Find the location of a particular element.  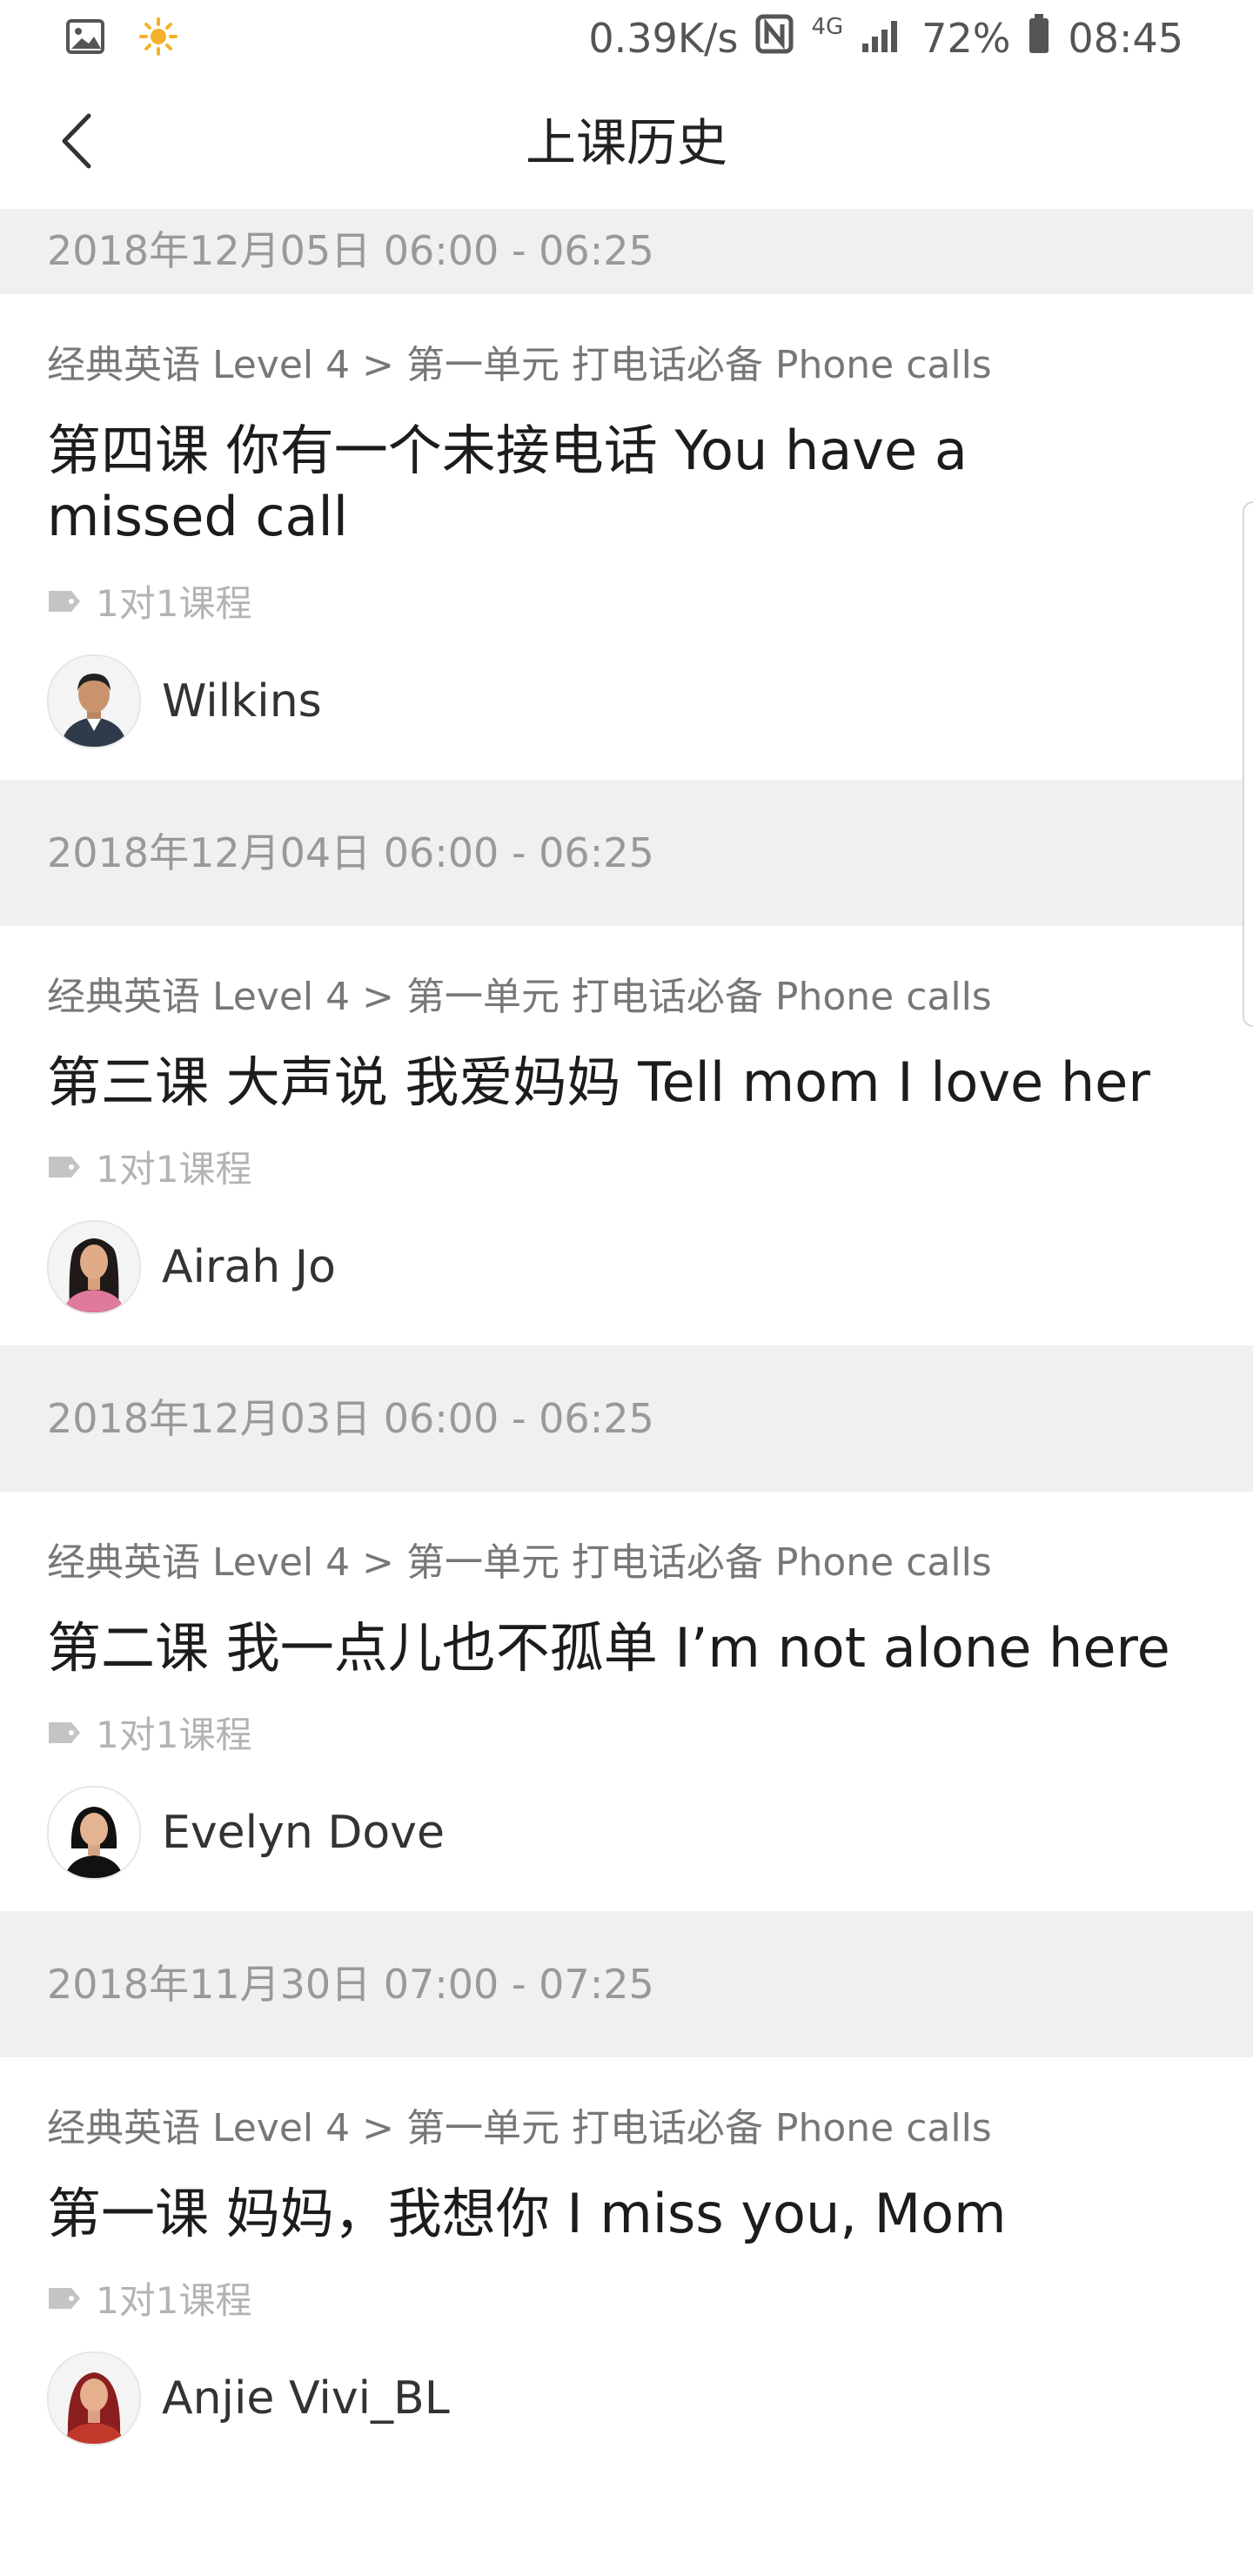

teacher-name: Wilkins is located at coordinates (242, 702).